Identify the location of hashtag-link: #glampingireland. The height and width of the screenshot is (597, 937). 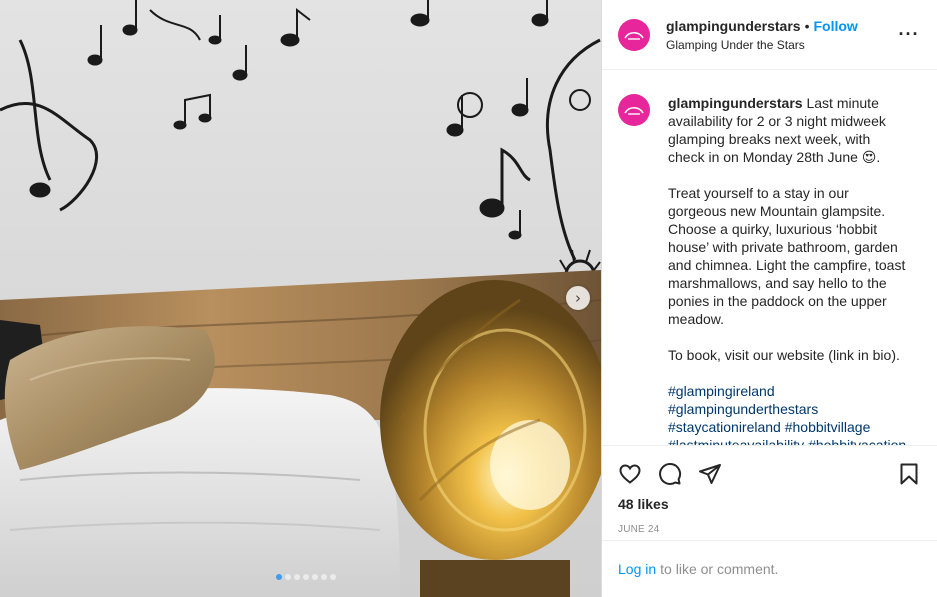
(788, 391).